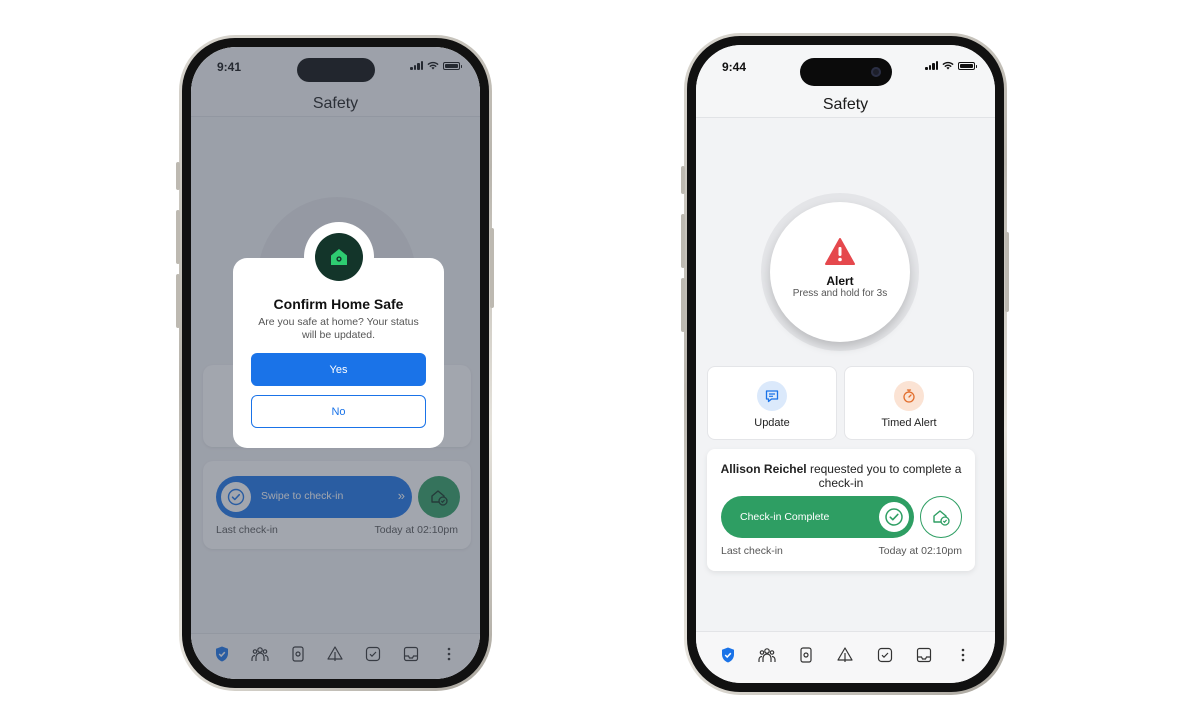  I want to click on people-icon, so click(767, 654).